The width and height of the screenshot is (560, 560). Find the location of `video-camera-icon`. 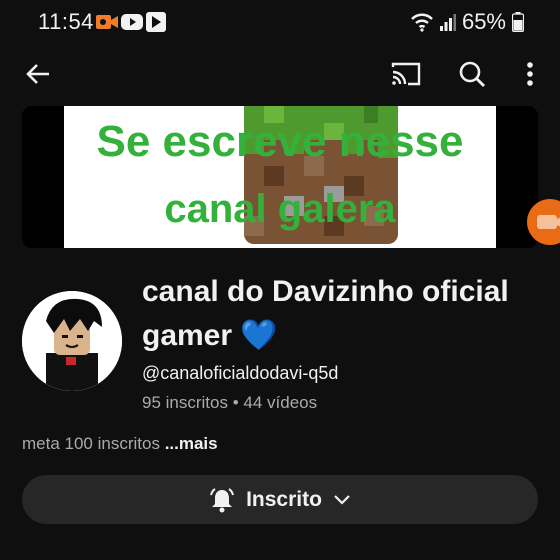

video-camera-icon is located at coordinates (548, 222).